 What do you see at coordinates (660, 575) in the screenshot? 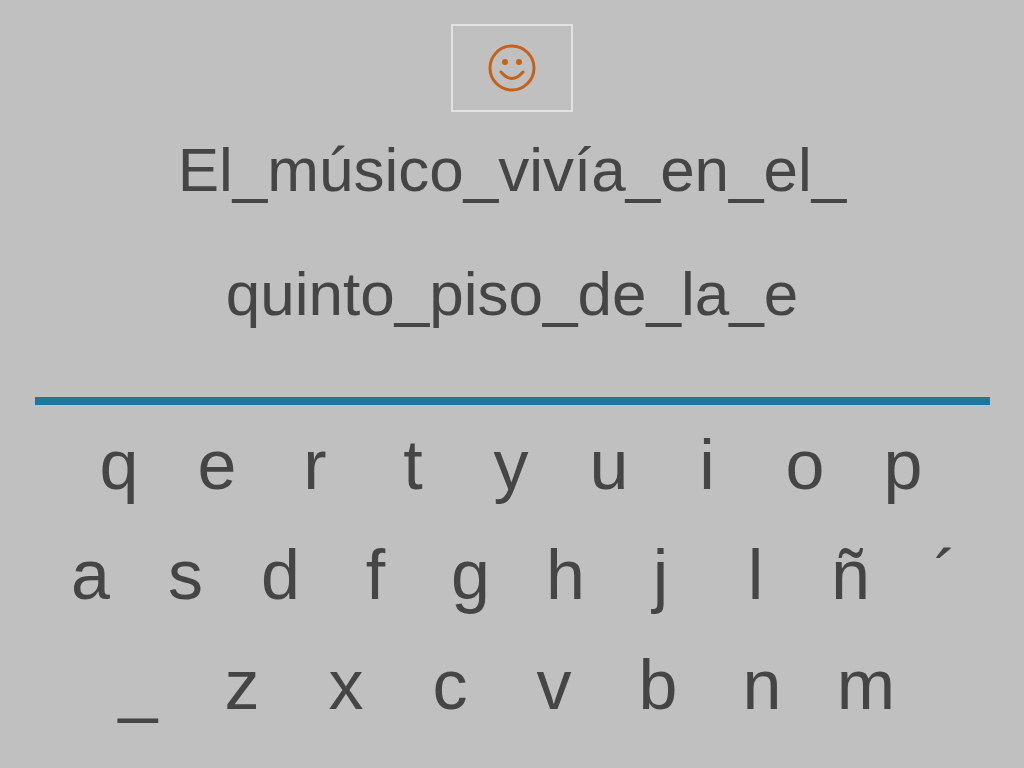
I see `letter-key: j` at bounding box center [660, 575].